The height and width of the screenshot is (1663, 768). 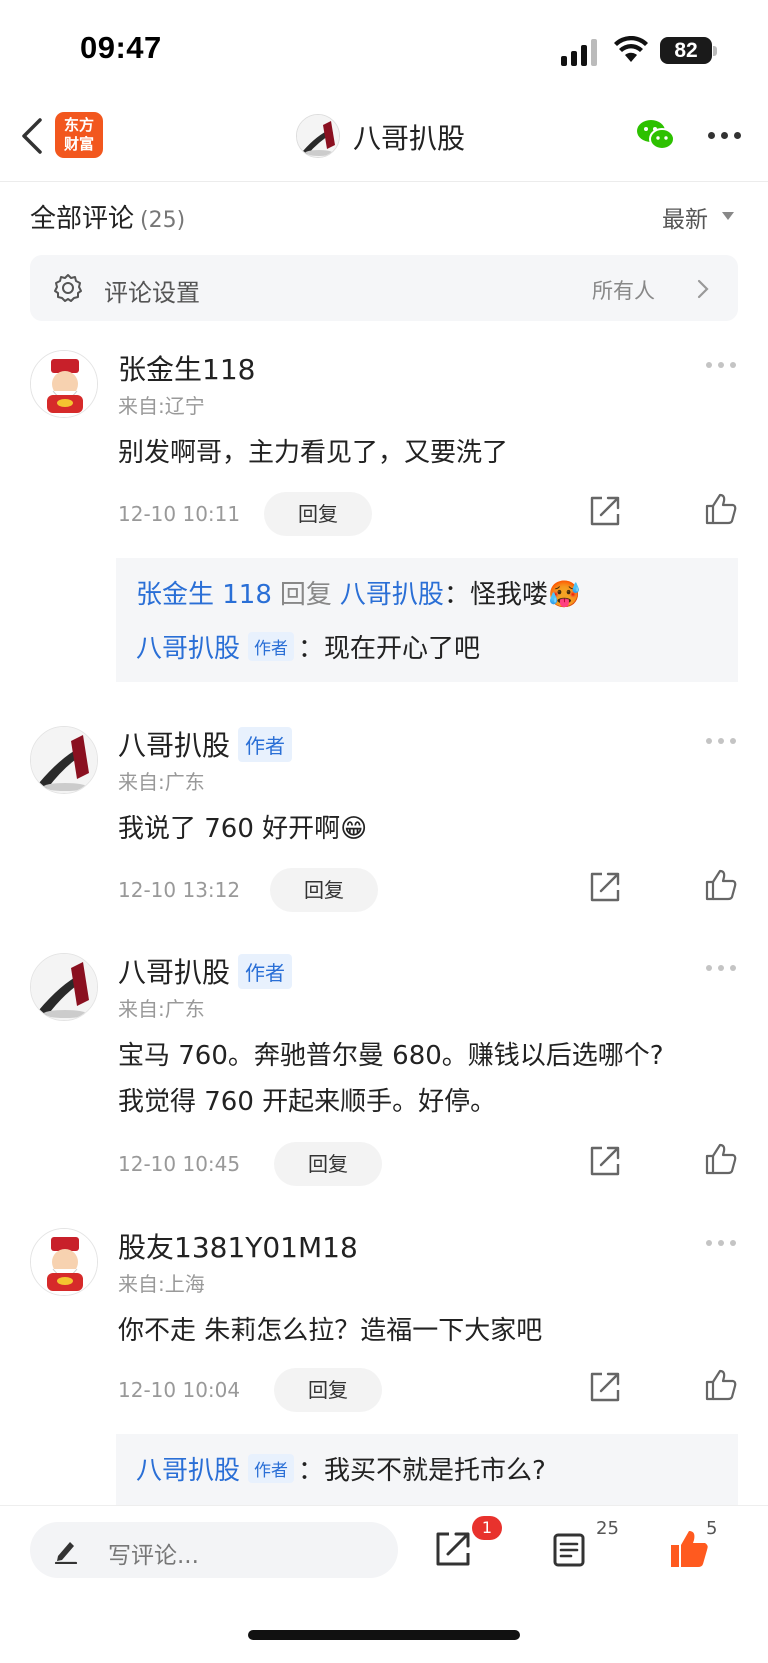 I want to click on comment-location: 来自:上海, so click(x=161, y=1284).